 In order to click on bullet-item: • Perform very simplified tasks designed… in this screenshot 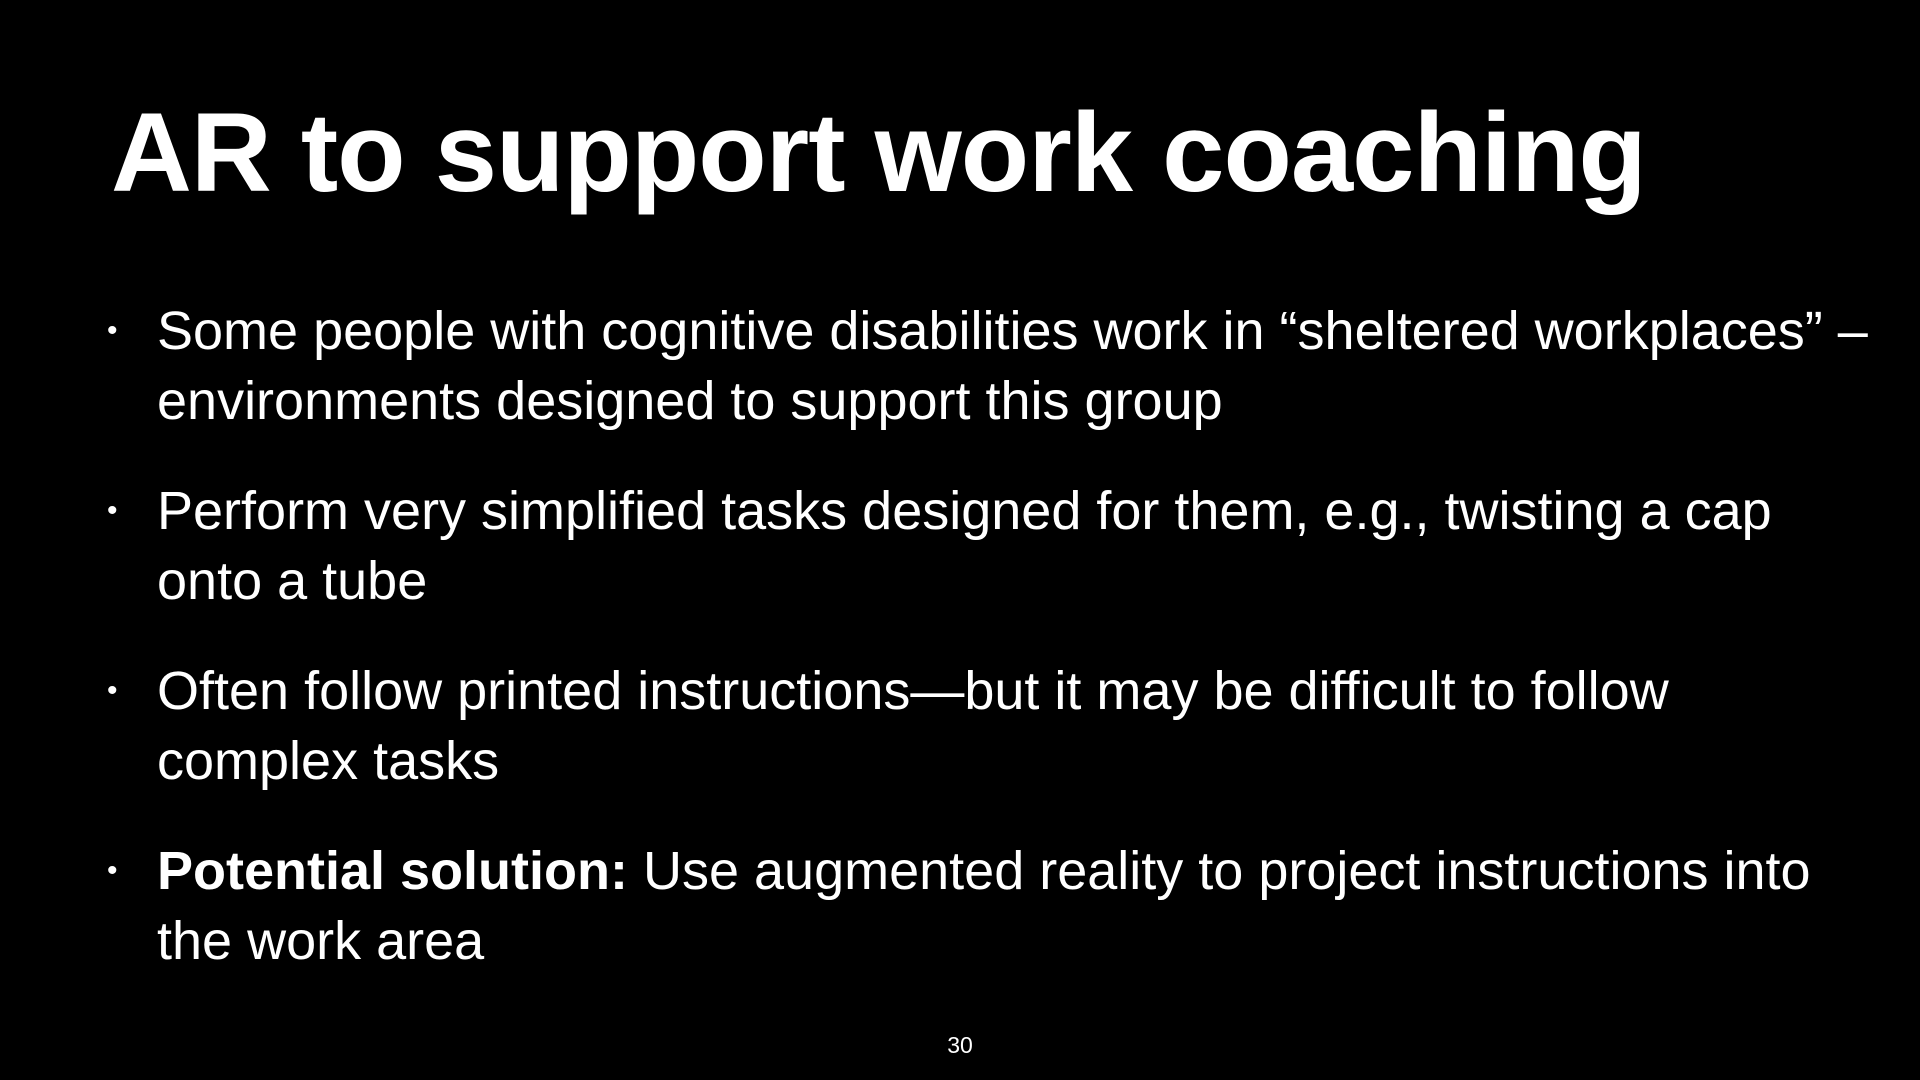, I will do `click(992, 546)`.